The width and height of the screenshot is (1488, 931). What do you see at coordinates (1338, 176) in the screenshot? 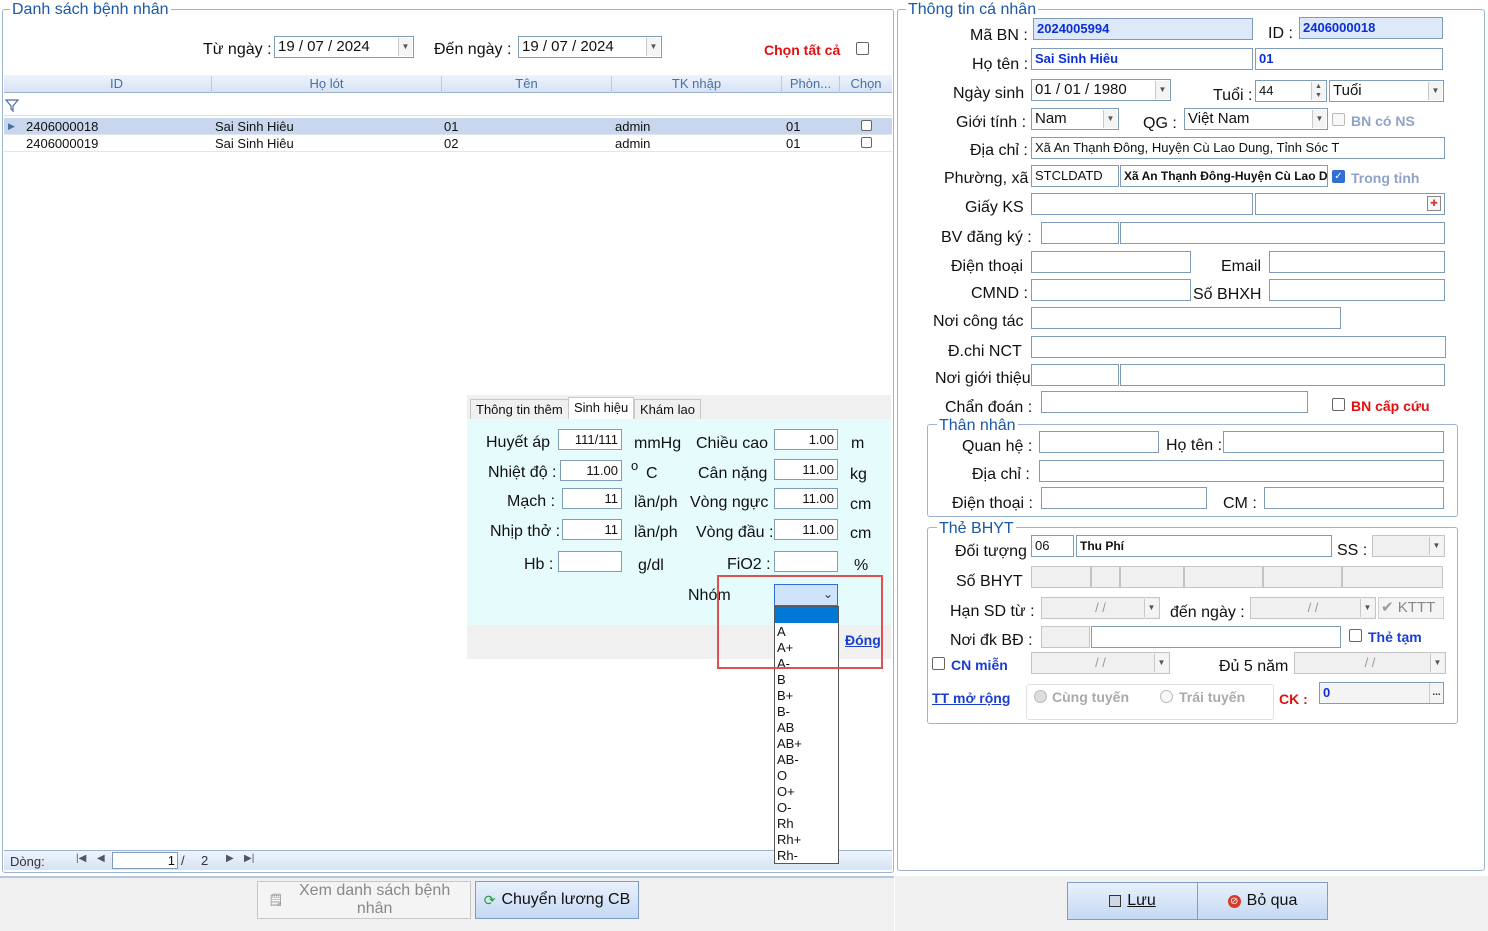
I see `trong-tinh-checkbox: ✓` at bounding box center [1338, 176].